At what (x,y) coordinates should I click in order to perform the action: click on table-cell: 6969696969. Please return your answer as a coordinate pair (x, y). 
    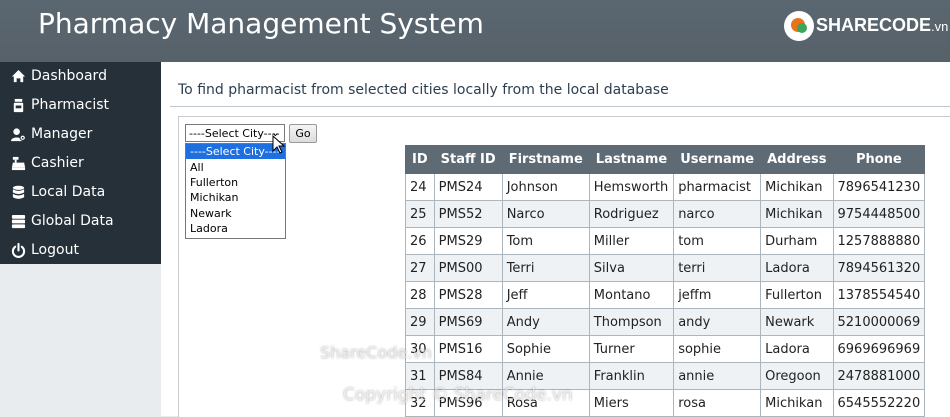
    Looking at the image, I should click on (879, 349).